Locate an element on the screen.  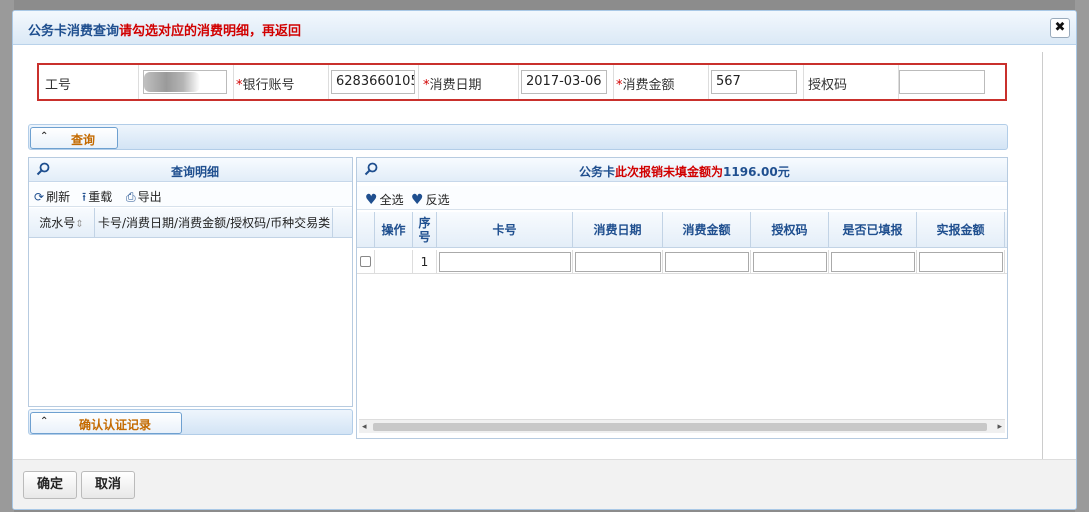
consume-date-label: *消费日期 is located at coordinates (452, 83).